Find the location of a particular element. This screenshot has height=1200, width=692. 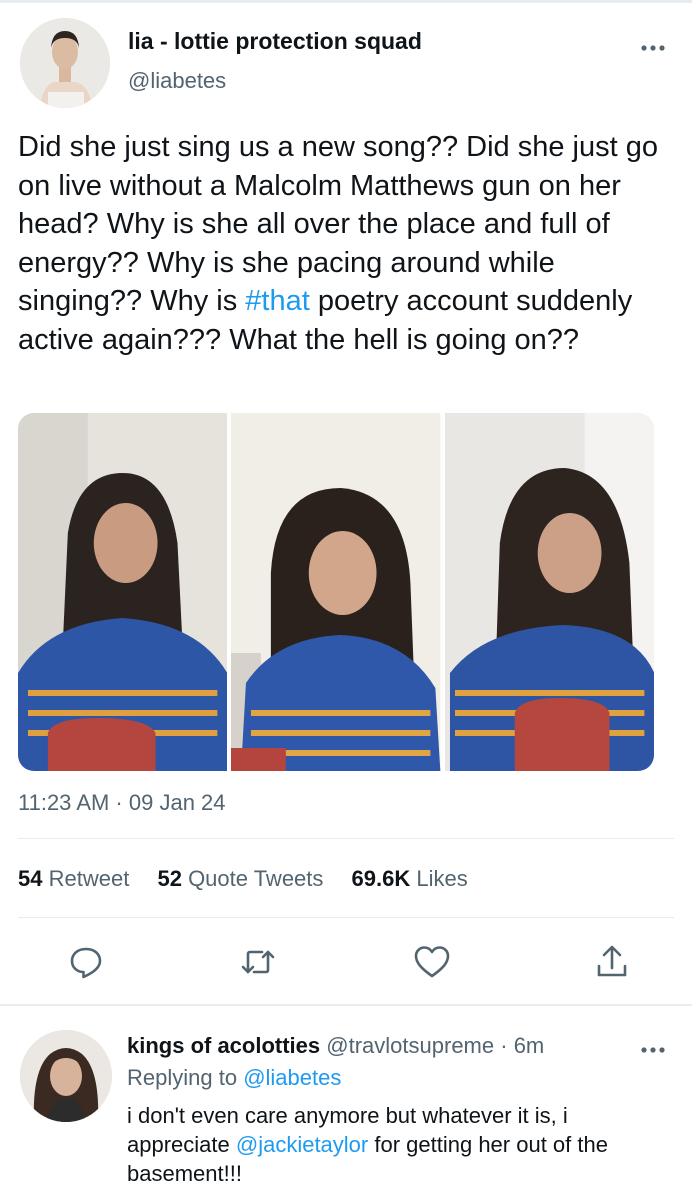

author-avatar is located at coordinates (65, 63).